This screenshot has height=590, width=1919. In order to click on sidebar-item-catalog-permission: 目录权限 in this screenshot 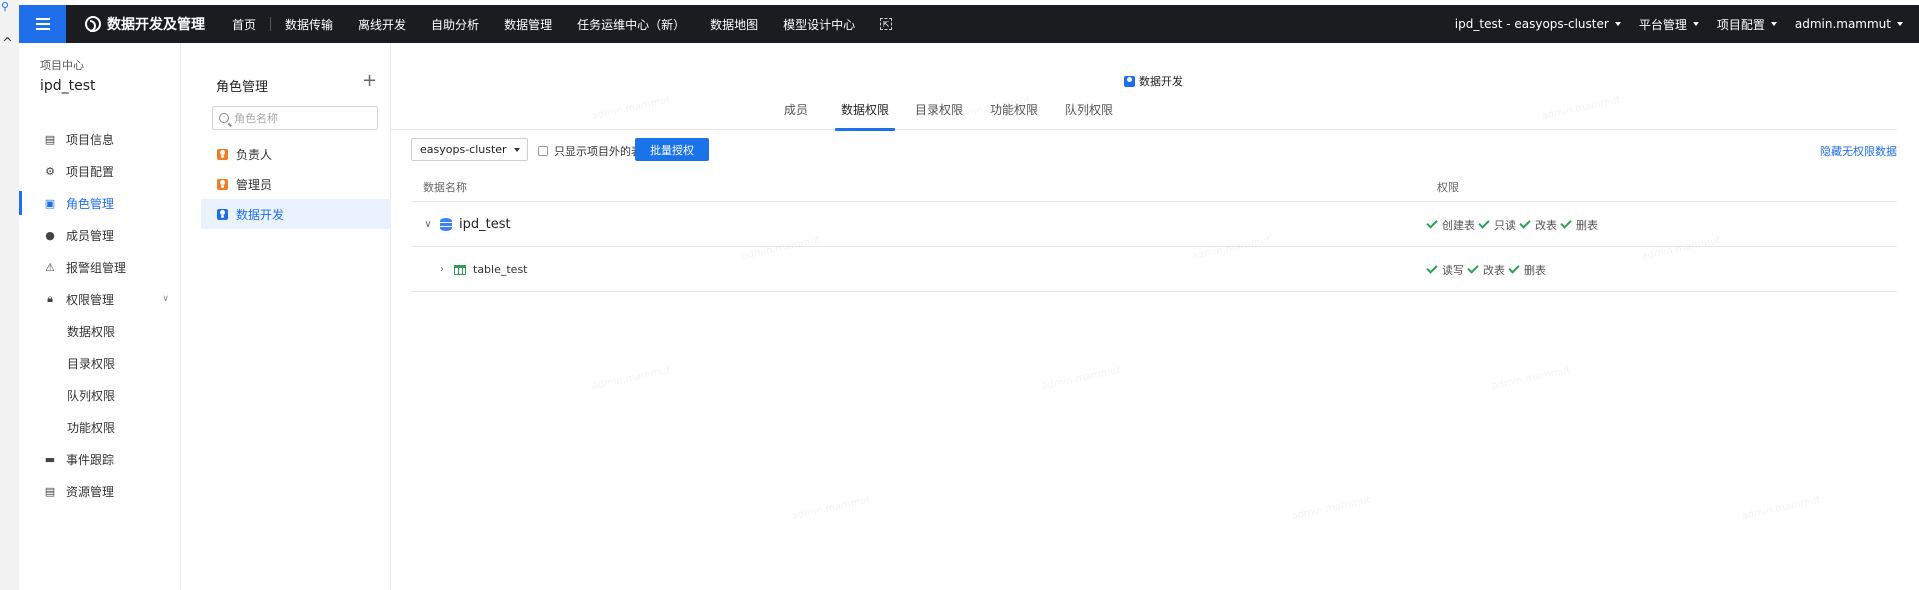, I will do `click(100, 363)`.